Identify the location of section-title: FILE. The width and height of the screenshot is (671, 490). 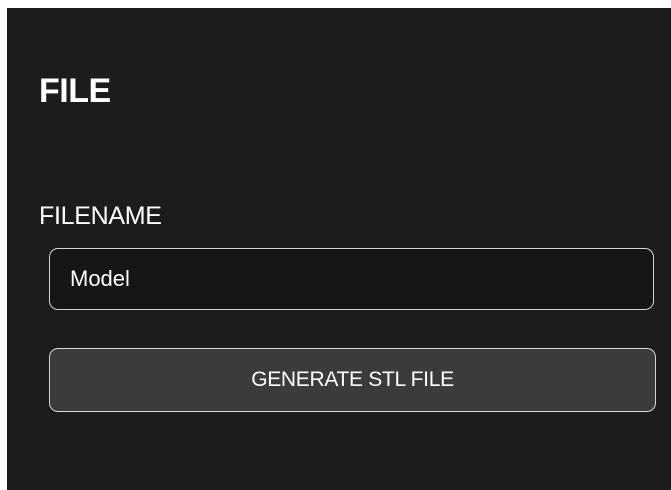
(75, 91).